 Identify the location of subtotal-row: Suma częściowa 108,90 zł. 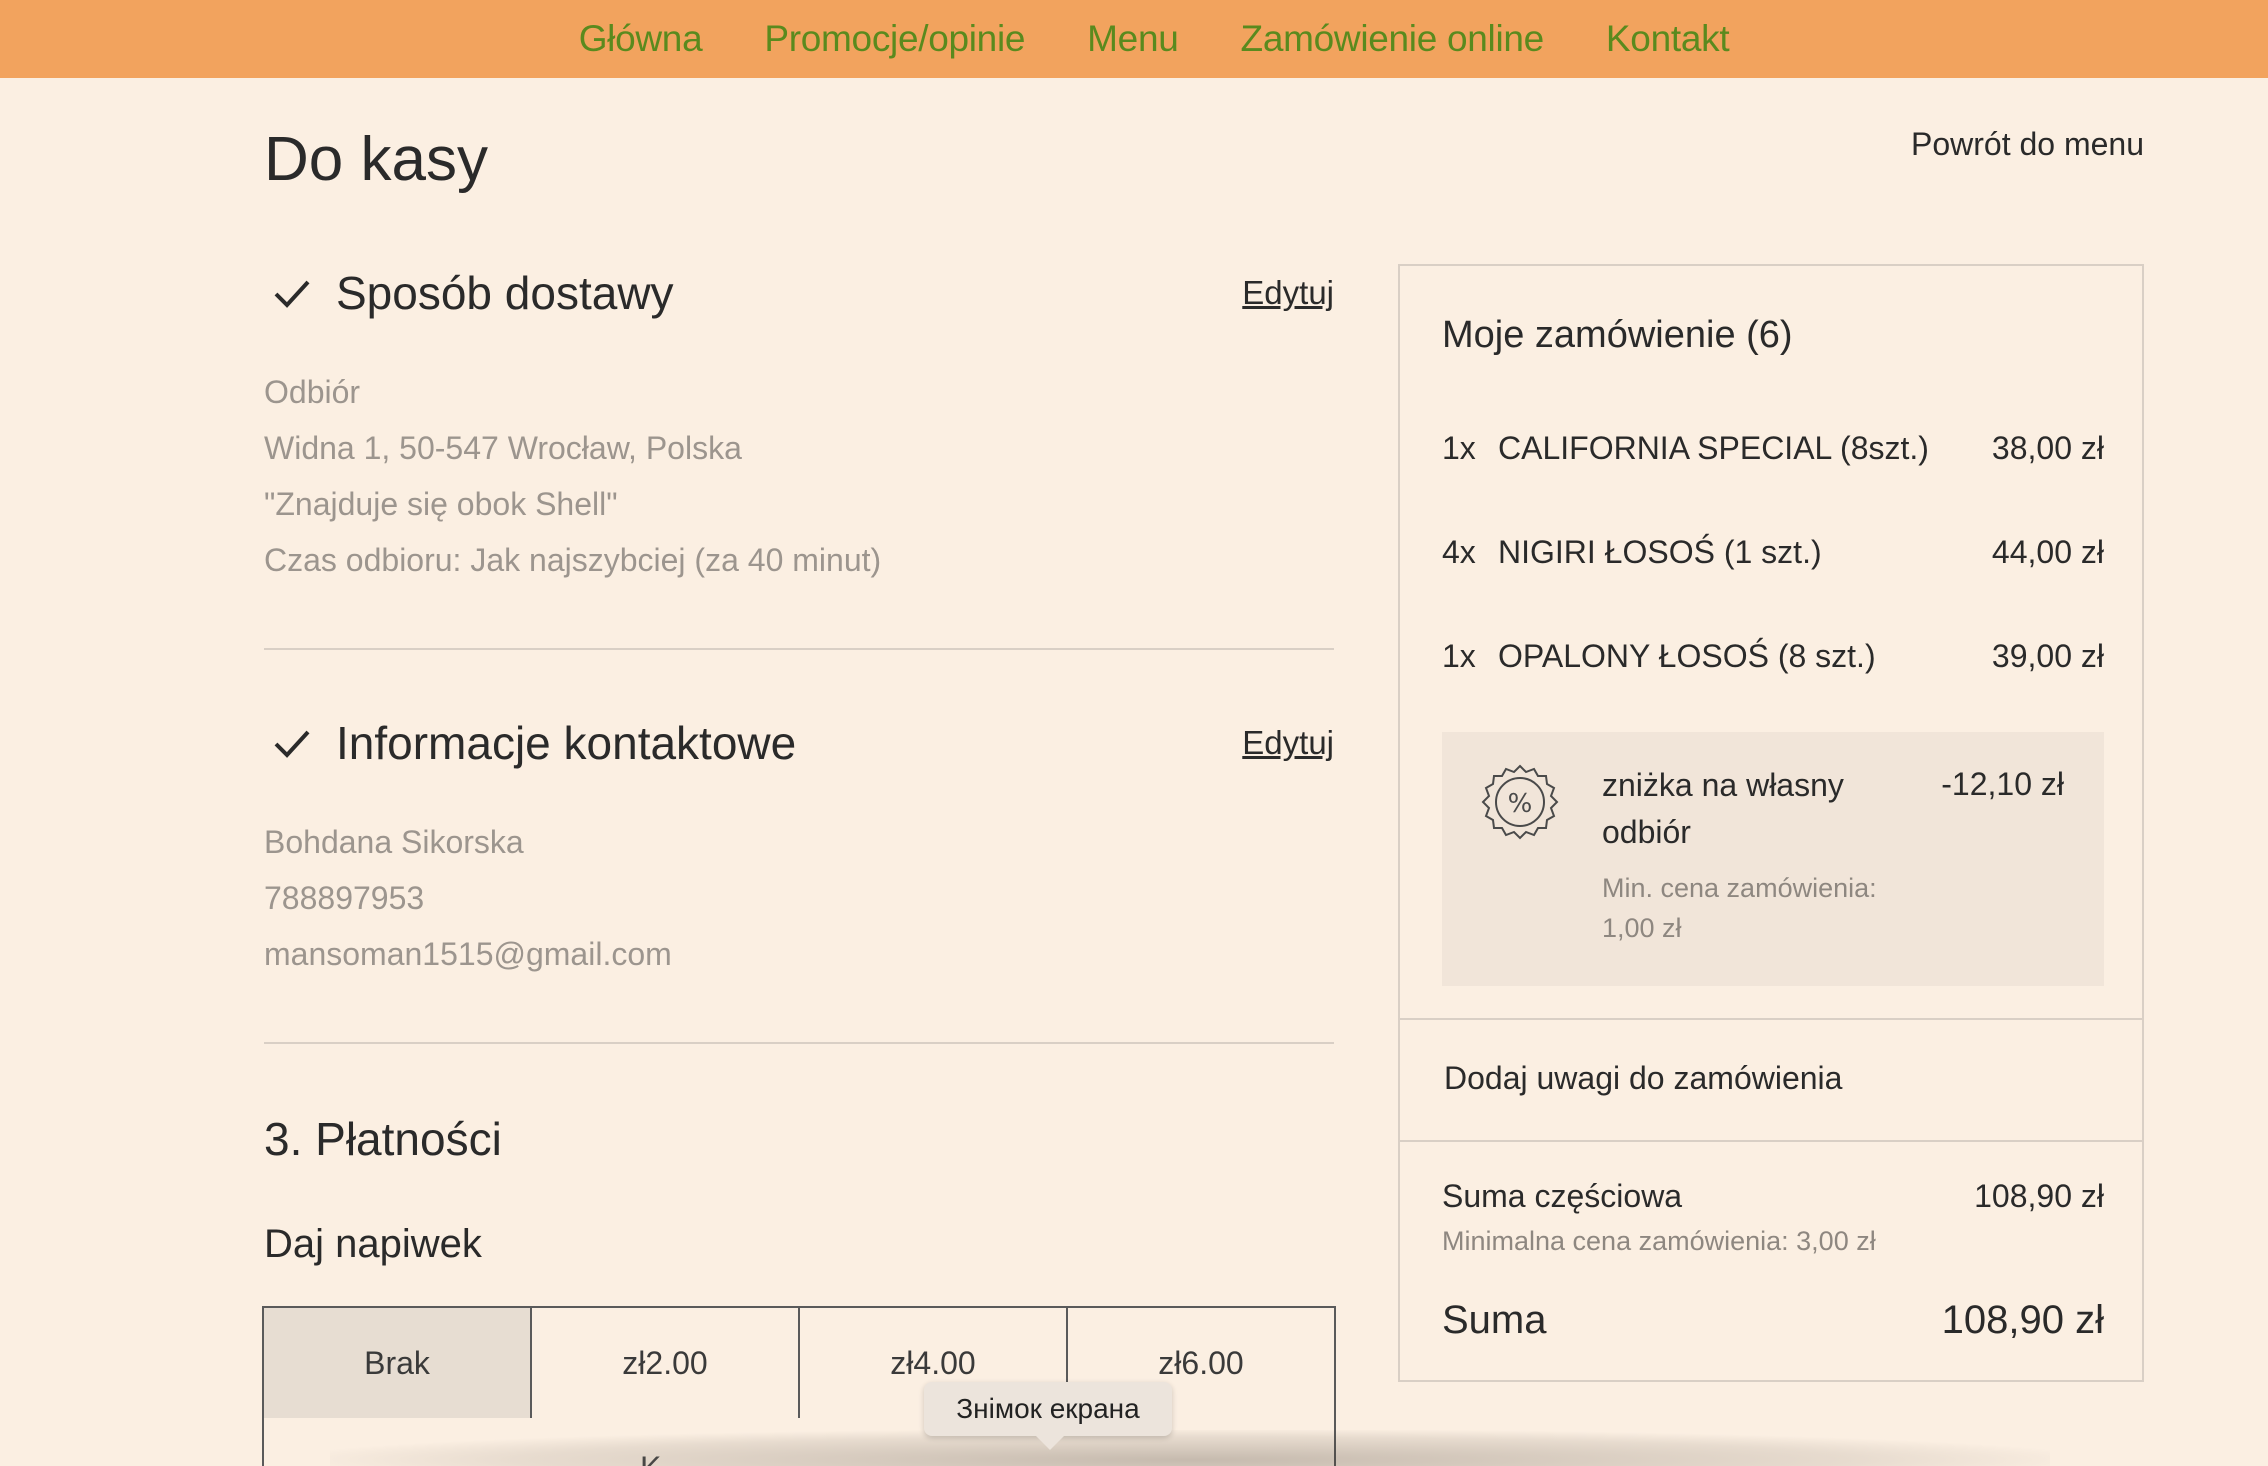
(1773, 1196).